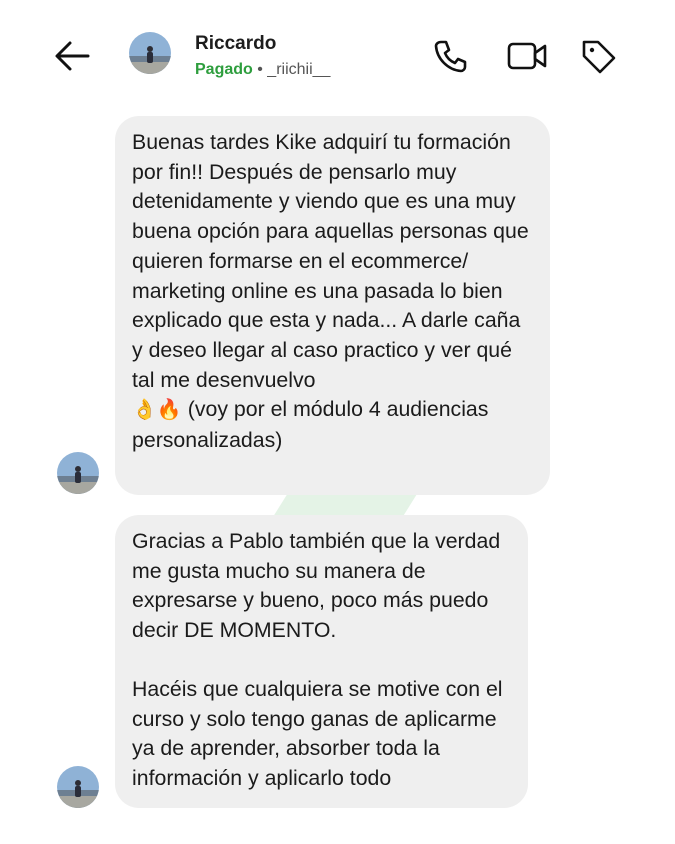 Image resolution: width=675 pixels, height=844 pixels. I want to click on emoji-ok-fire: 👌🔥, so click(157, 410).